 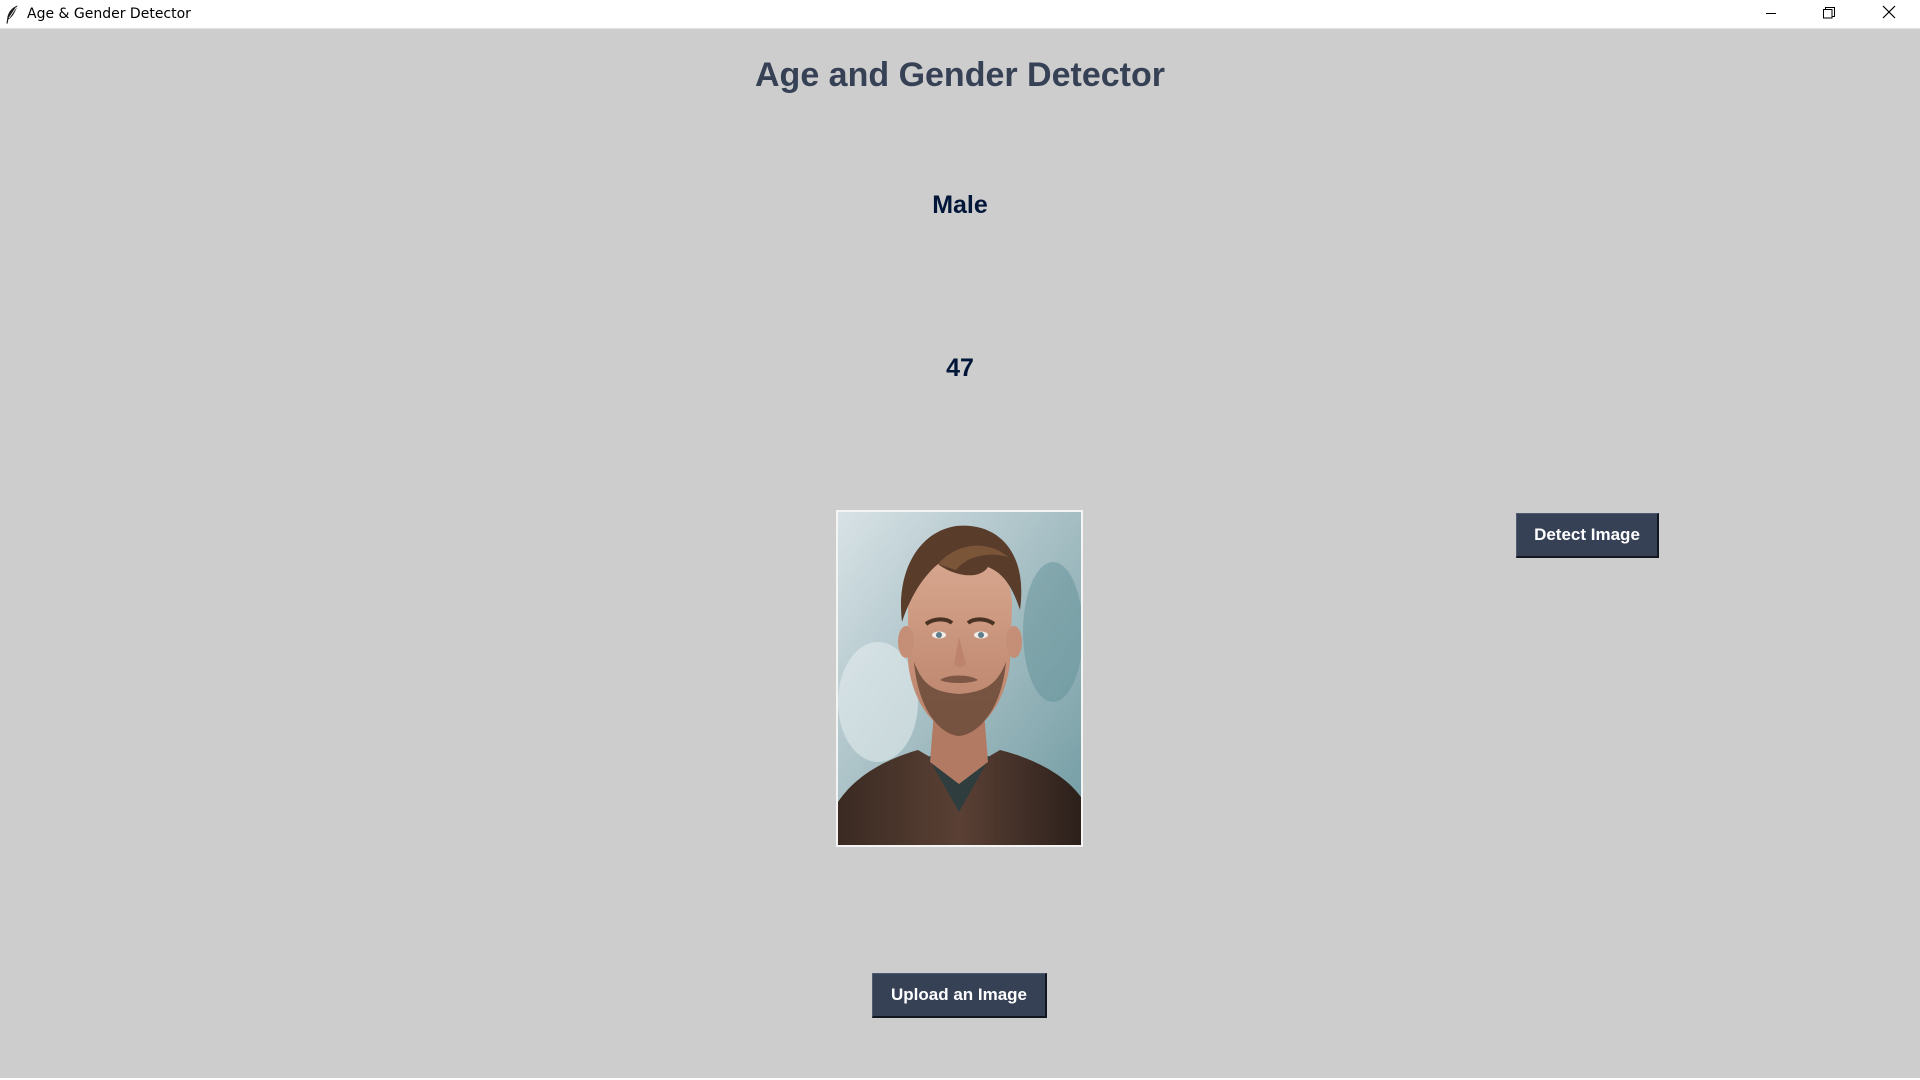 What do you see at coordinates (109, 14) in the screenshot?
I see `window-title: Age & Gender Detector` at bounding box center [109, 14].